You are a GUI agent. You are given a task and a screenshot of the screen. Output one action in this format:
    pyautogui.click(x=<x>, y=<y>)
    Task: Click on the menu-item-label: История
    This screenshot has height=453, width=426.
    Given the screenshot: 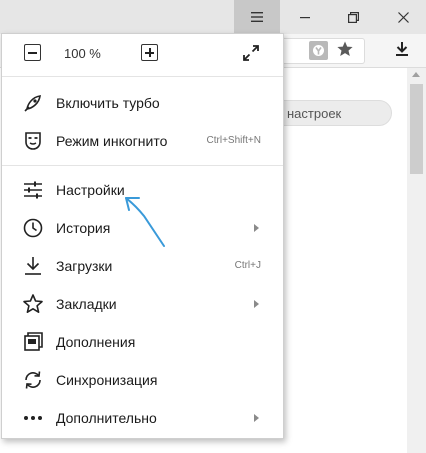 What is the action you would take?
    pyautogui.click(x=83, y=228)
    